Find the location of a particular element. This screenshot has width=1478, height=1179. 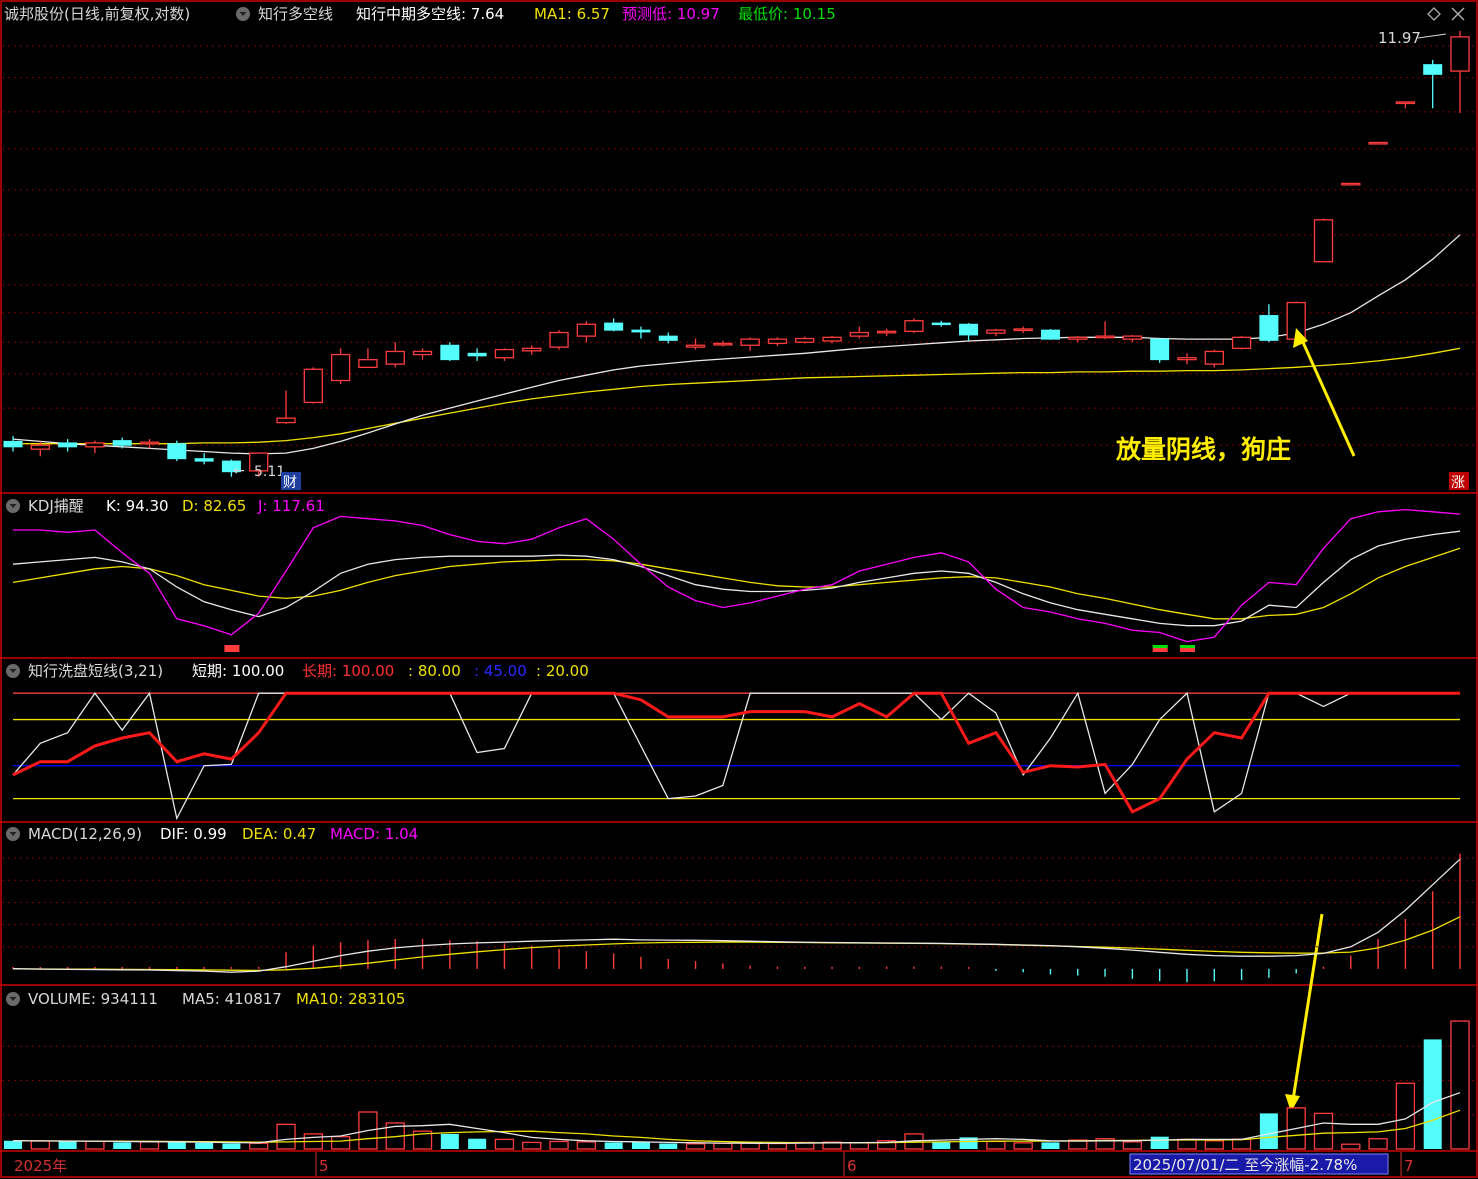

wash-level-20: : 20.00 is located at coordinates (562, 671).